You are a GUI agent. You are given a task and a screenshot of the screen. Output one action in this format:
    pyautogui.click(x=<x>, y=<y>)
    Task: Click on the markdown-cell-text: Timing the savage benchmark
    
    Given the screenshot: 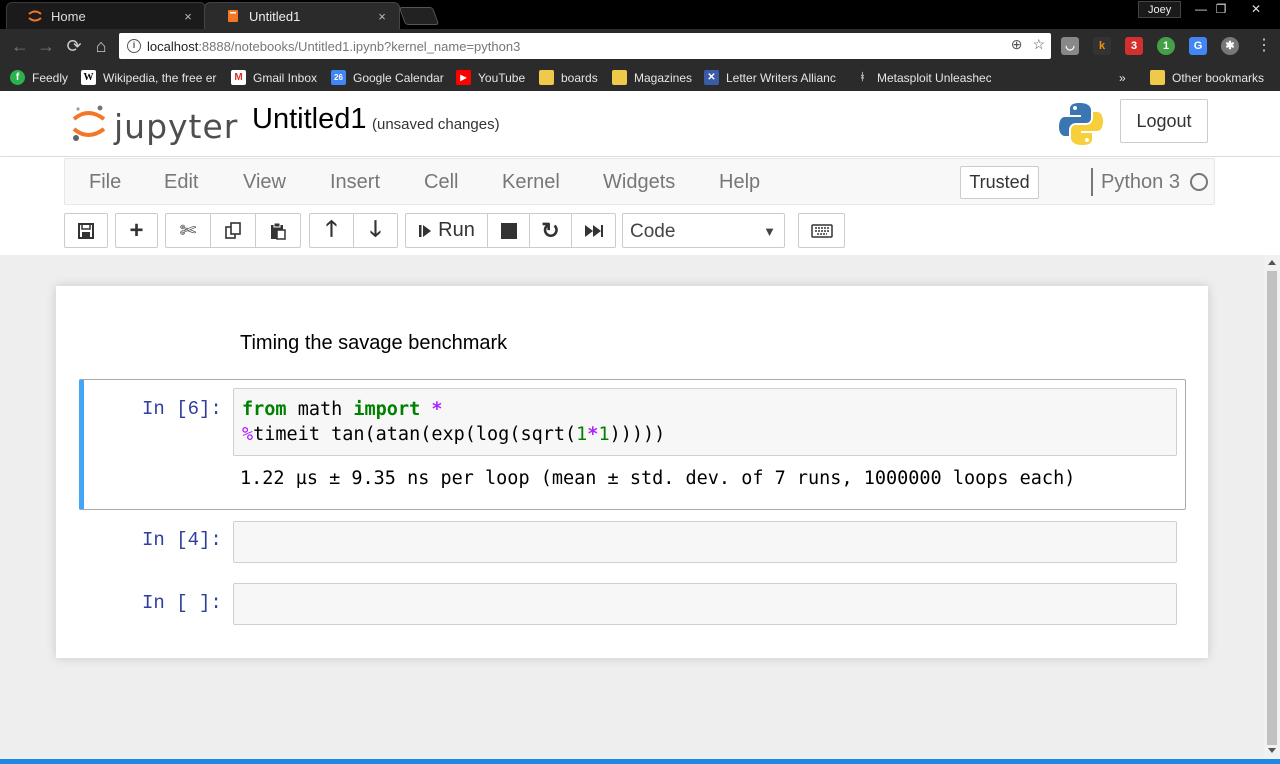 What is the action you would take?
    pyautogui.click(x=373, y=343)
    